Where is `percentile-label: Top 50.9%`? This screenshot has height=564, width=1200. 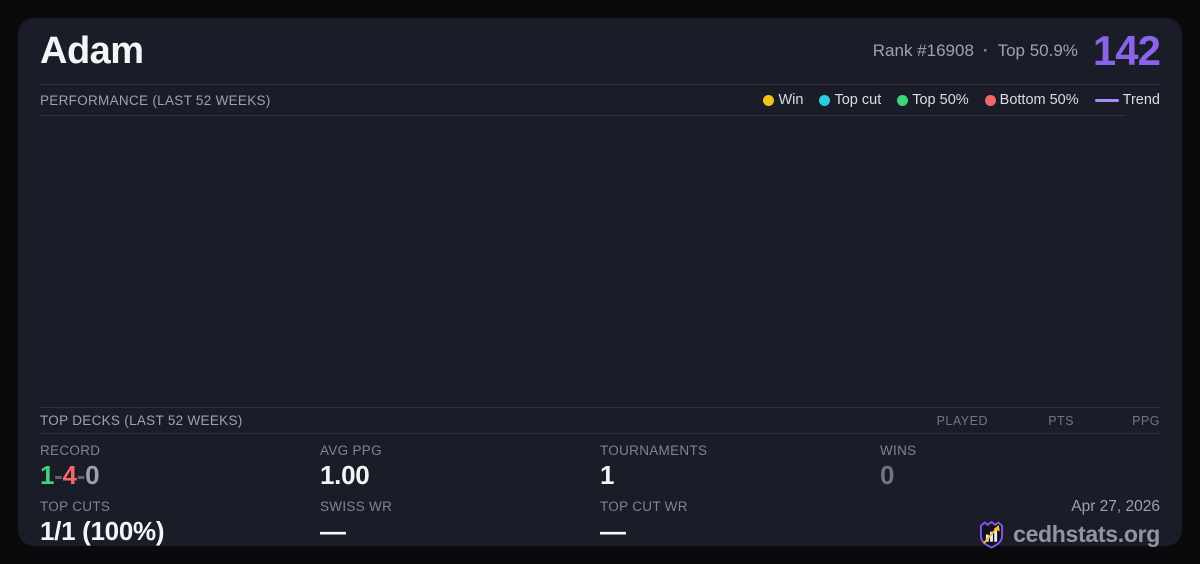 percentile-label: Top 50.9% is located at coordinates (1037, 50).